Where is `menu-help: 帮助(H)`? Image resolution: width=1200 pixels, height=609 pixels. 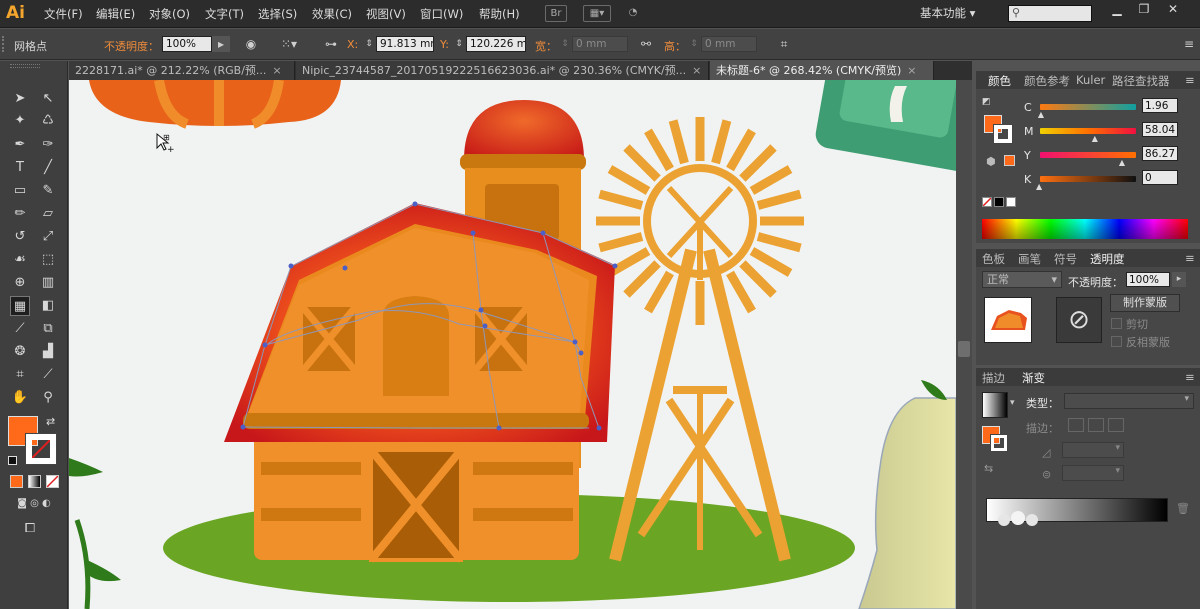 menu-help: 帮助(H) is located at coordinates (499, 14).